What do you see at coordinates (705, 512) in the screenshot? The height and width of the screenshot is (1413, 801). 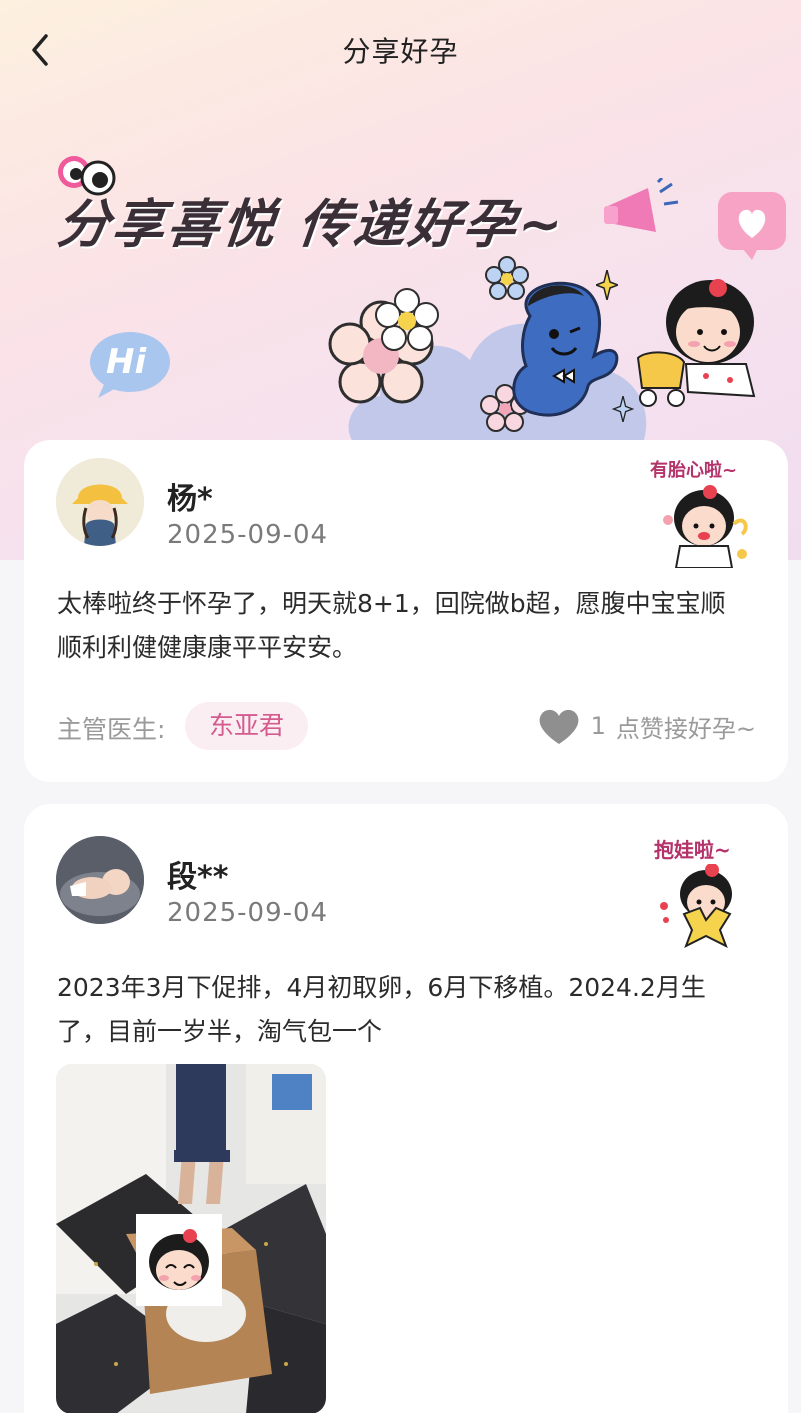 I see `heartbeat-sticker: 有胎心啦~` at bounding box center [705, 512].